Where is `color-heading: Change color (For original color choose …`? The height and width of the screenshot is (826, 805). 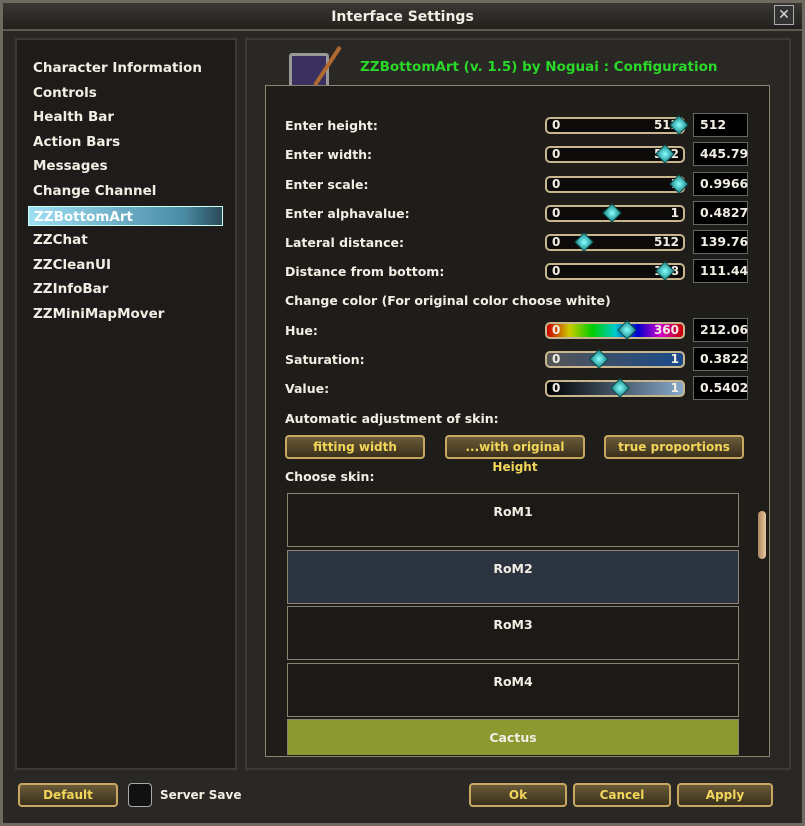 color-heading: Change color (For original color choose … is located at coordinates (448, 300).